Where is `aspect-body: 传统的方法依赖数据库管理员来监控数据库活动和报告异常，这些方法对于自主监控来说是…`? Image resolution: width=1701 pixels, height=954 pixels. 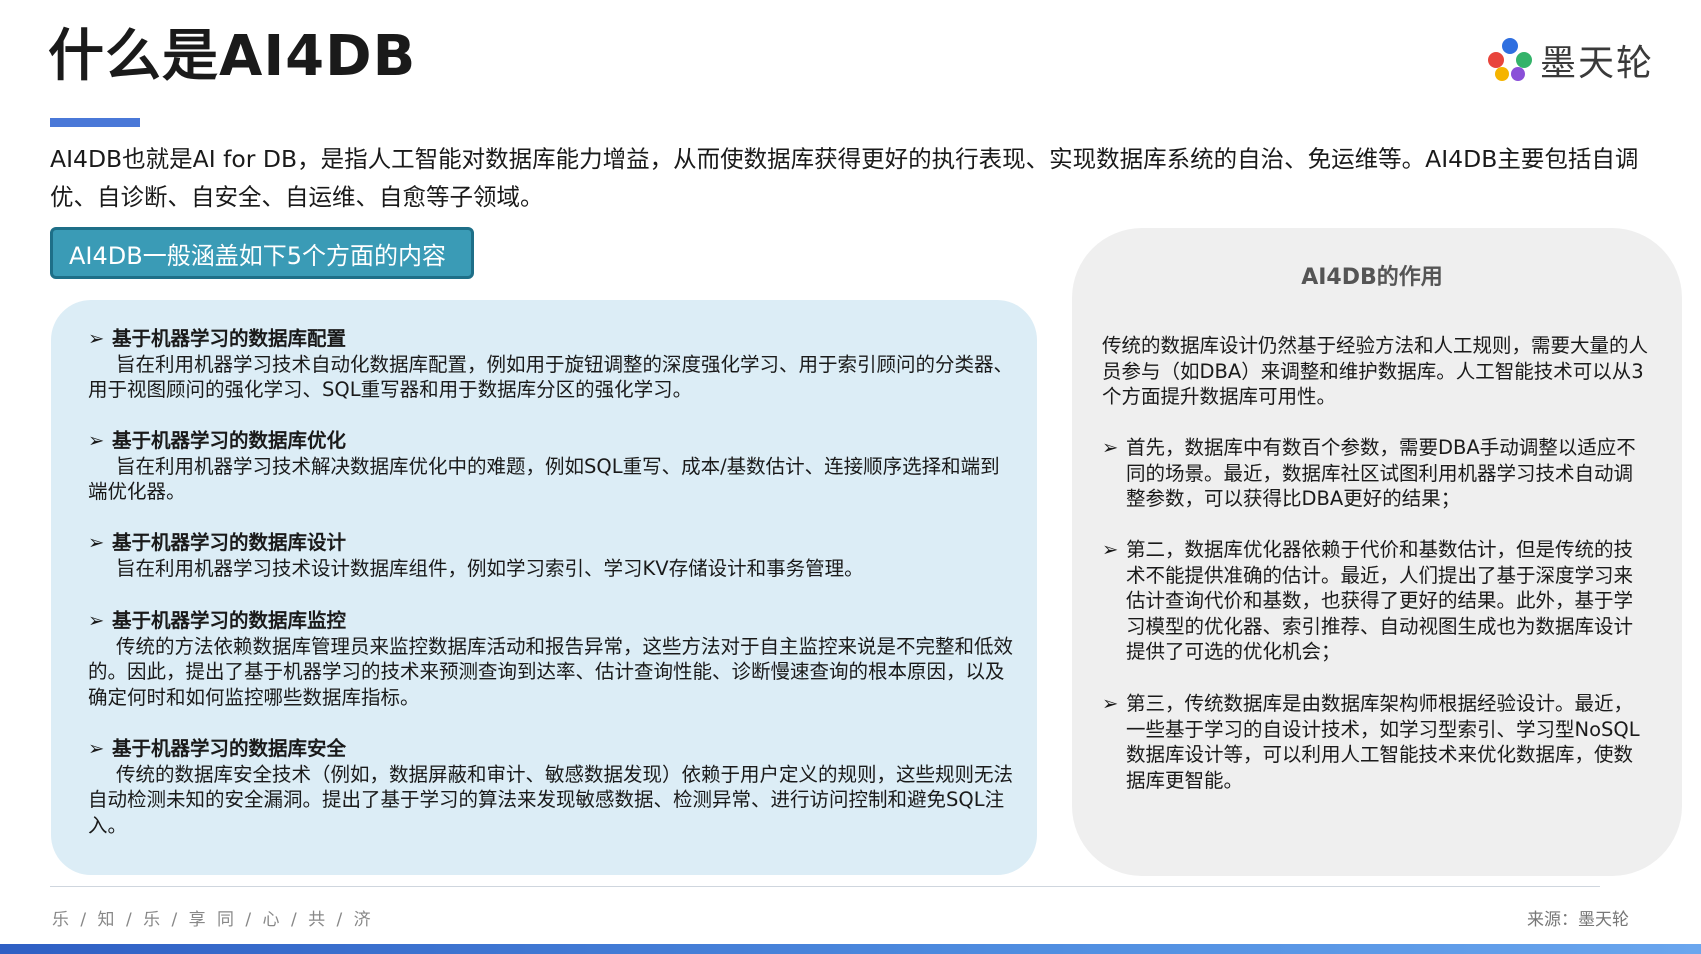 aspect-body: 传统的方法依赖数据库管理员来监控数据库活动和报告异常，这些方法对于自主监控来说是… is located at coordinates (551, 671).